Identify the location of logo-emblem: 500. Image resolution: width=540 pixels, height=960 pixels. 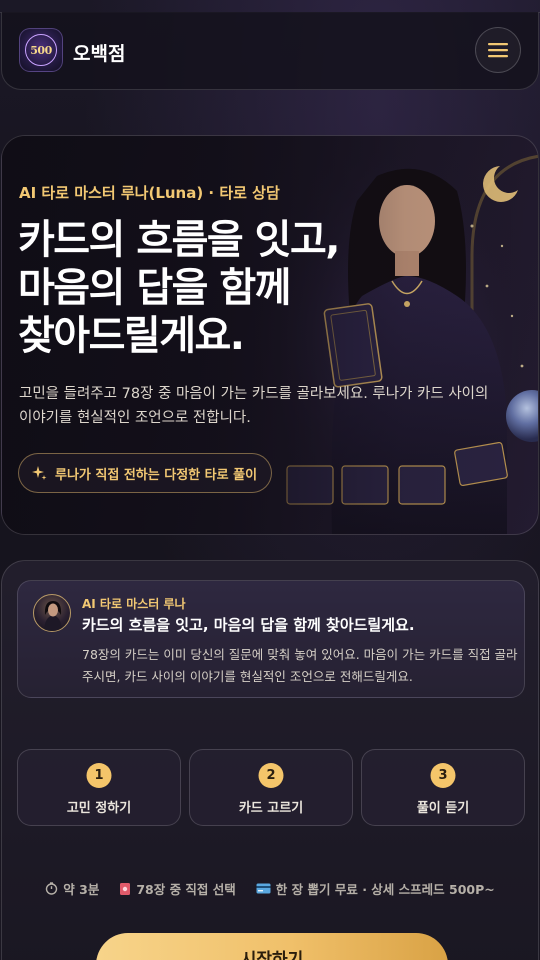
(41, 50).